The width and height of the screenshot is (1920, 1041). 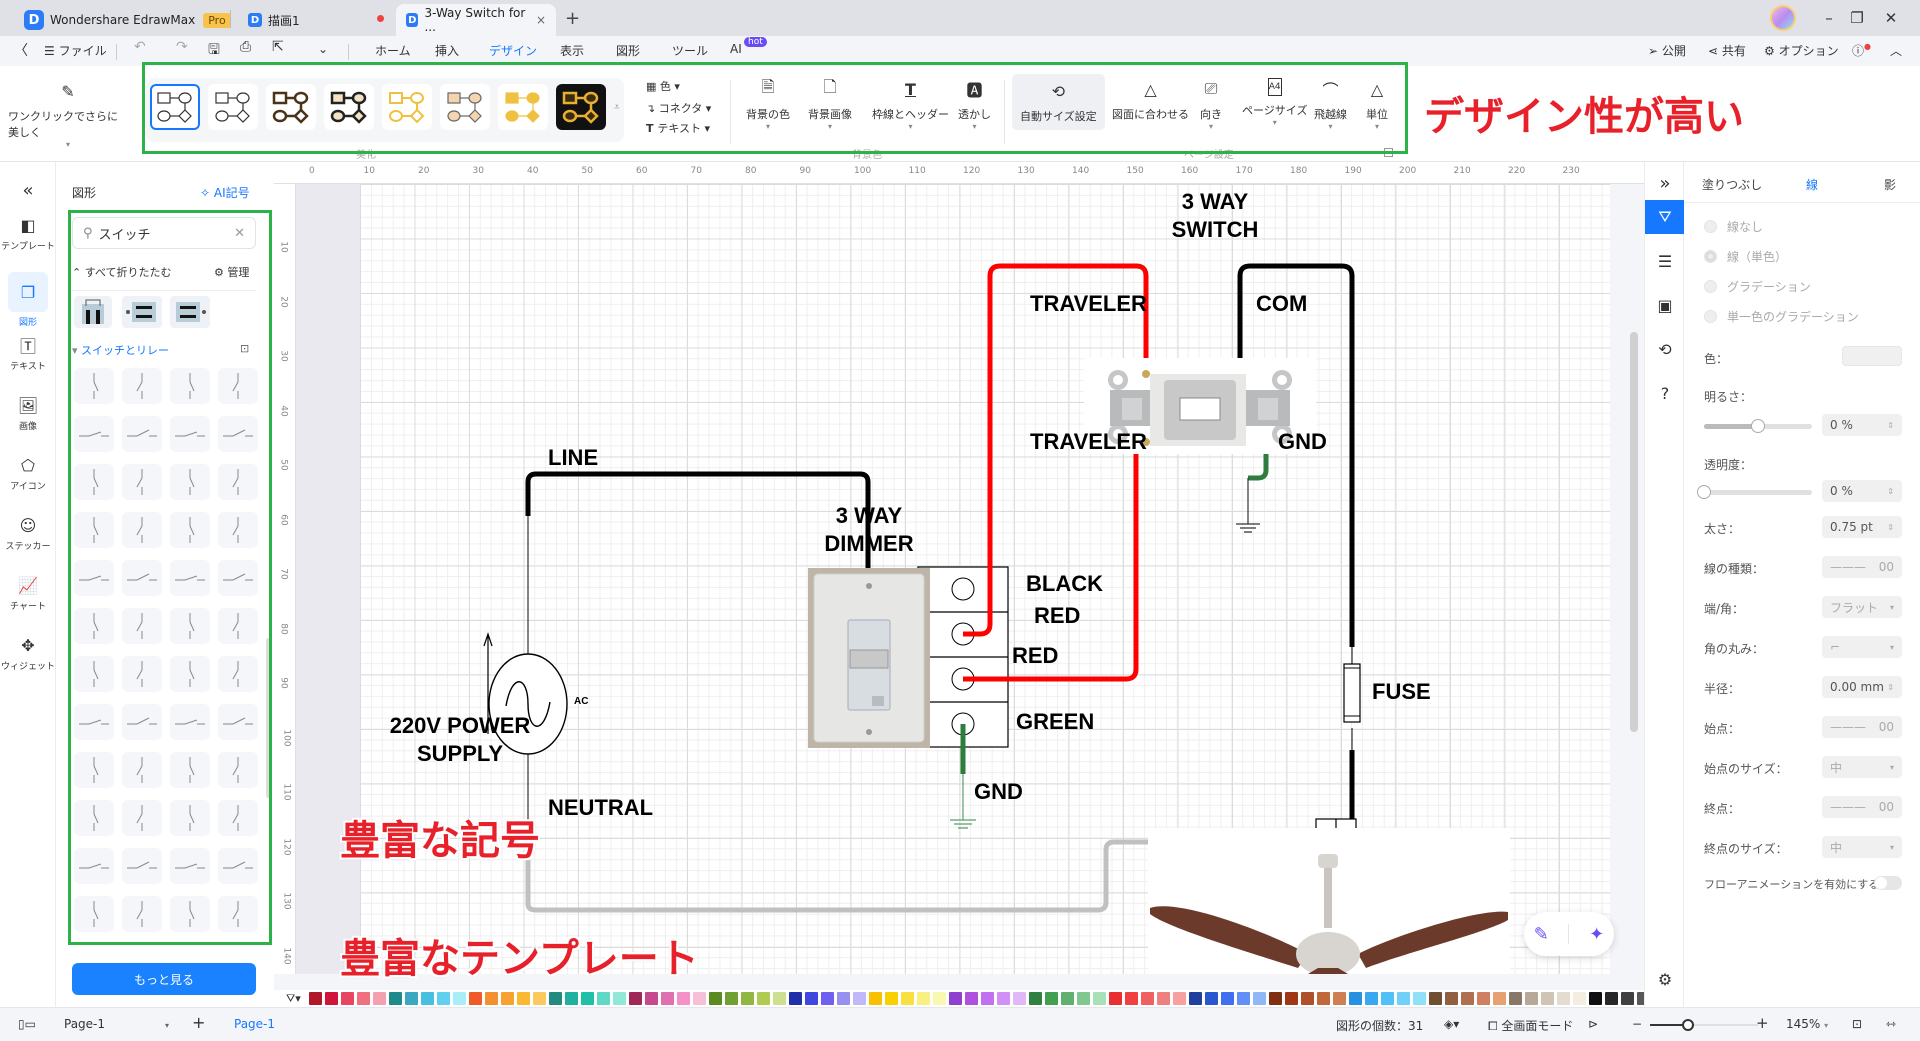 What do you see at coordinates (476, 20) in the screenshot?
I see `tab-3way-switch: D 3-Way Switch for ... ×` at bounding box center [476, 20].